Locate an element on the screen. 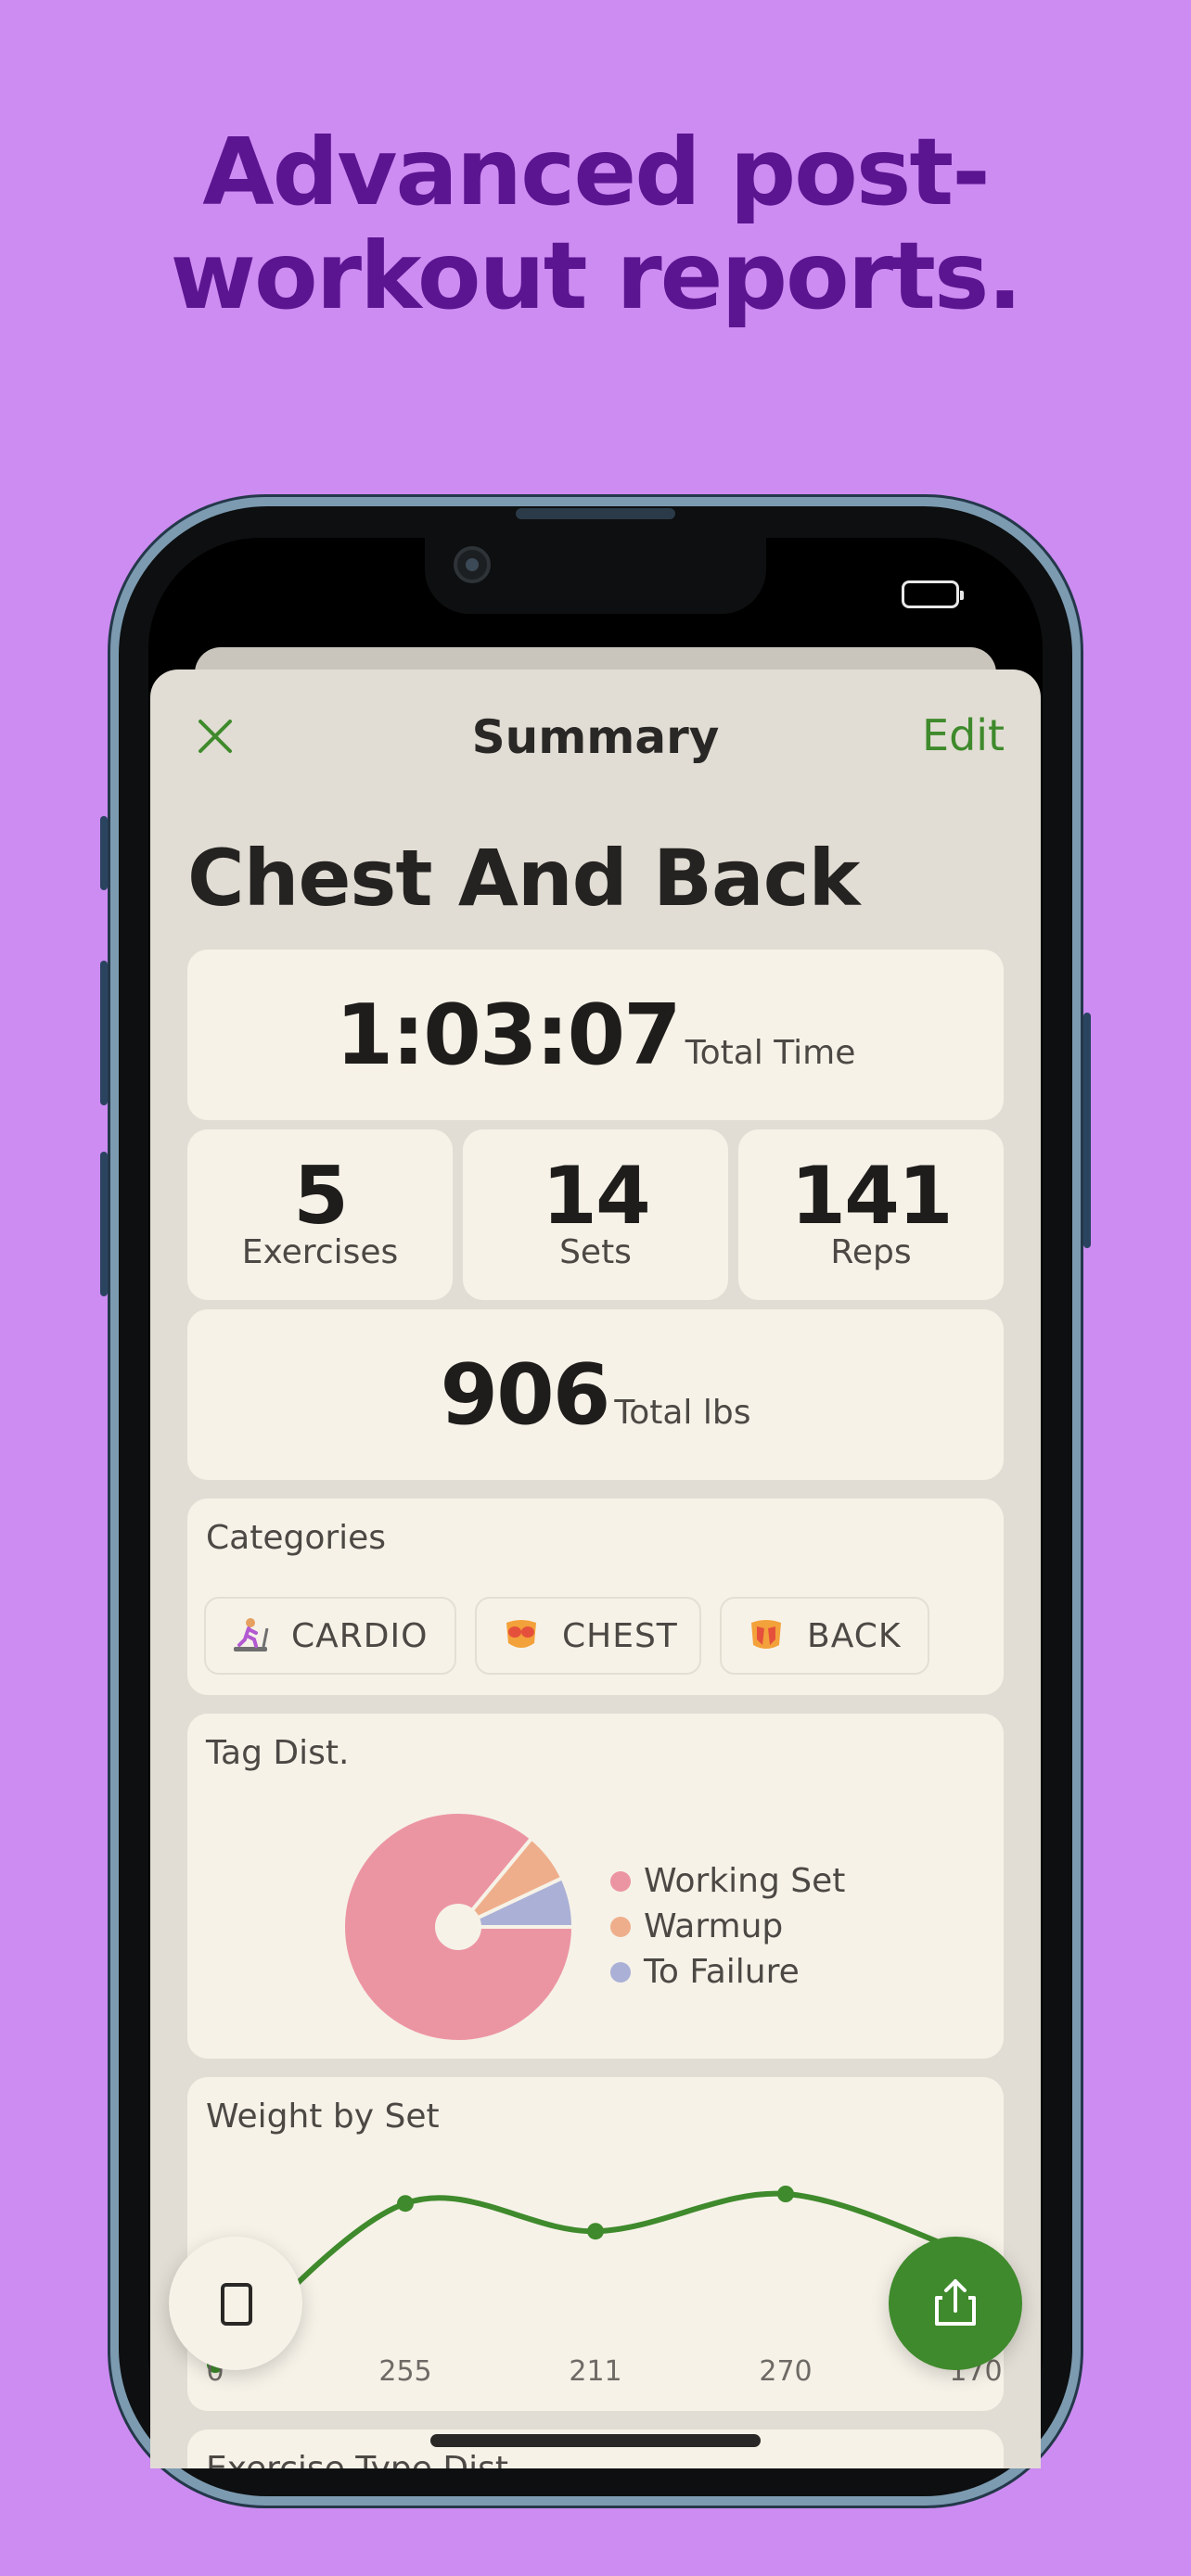 The width and height of the screenshot is (1191, 2576). category-chip-chest: CHEST is located at coordinates (588, 1636).